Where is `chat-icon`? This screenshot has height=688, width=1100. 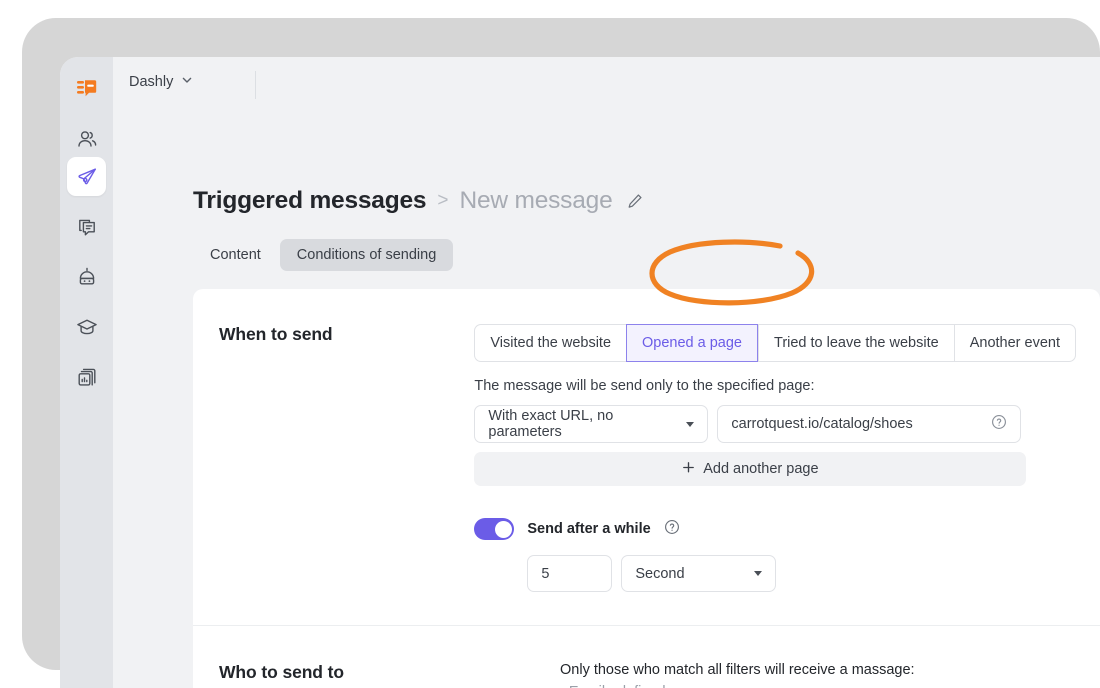
chat-icon is located at coordinates (87, 227).